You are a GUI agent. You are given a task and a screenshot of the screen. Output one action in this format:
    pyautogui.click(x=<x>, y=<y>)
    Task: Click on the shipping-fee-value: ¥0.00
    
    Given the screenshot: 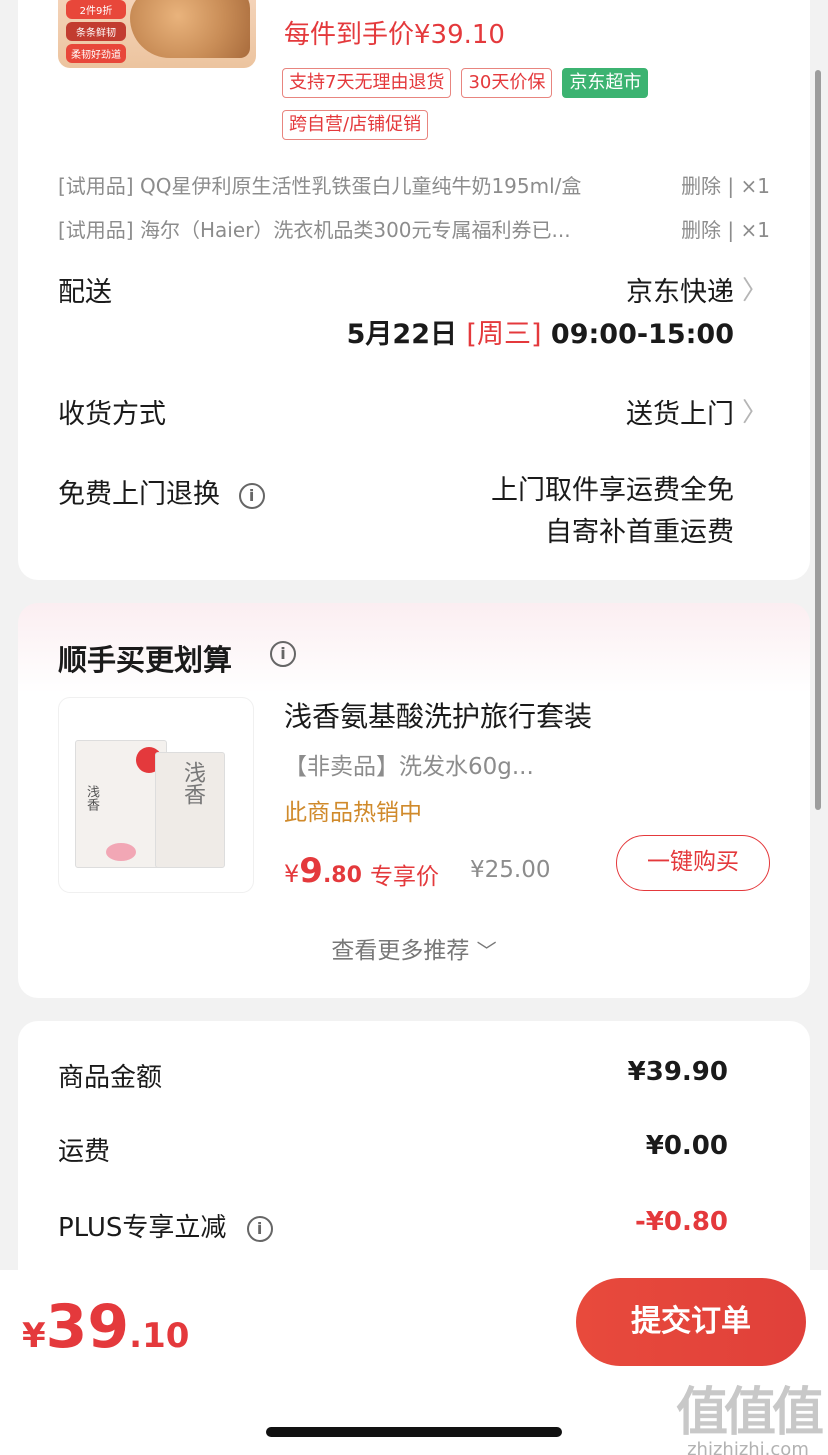 What is the action you would take?
    pyautogui.click(x=686, y=1146)
    